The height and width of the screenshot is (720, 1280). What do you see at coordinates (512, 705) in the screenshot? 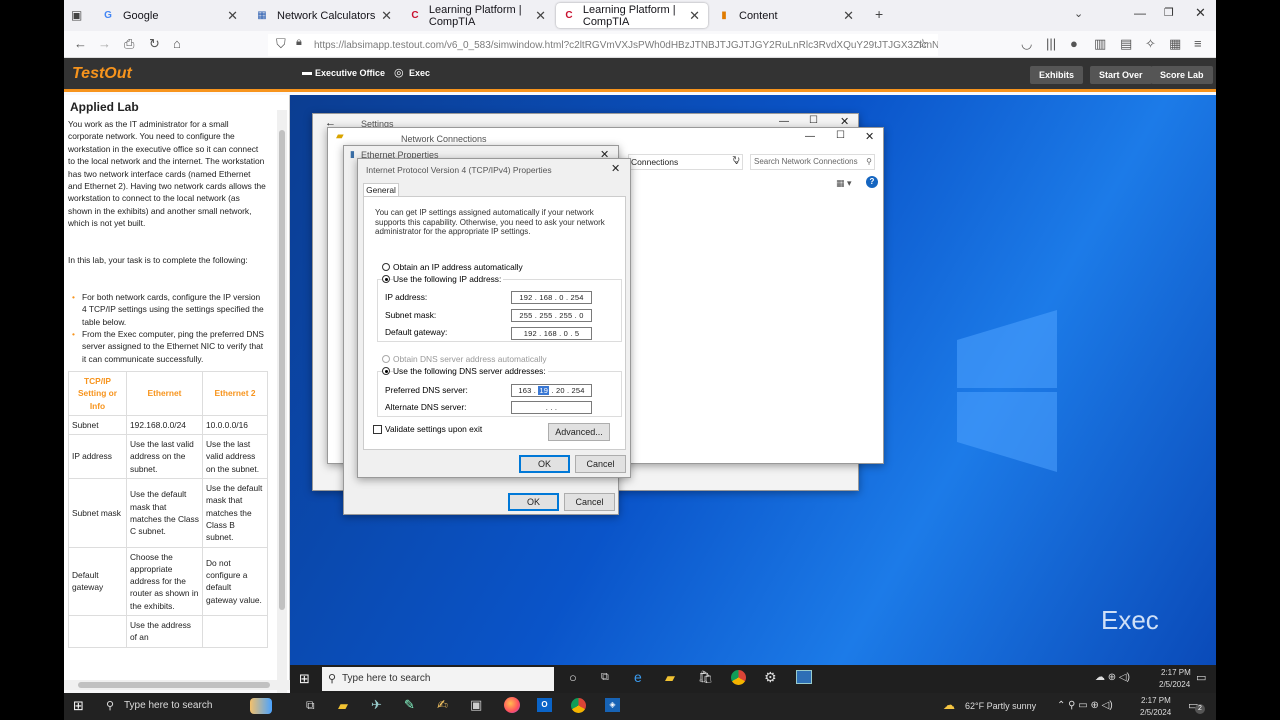
I see `firefox-icon` at bounding box center [512, 705].